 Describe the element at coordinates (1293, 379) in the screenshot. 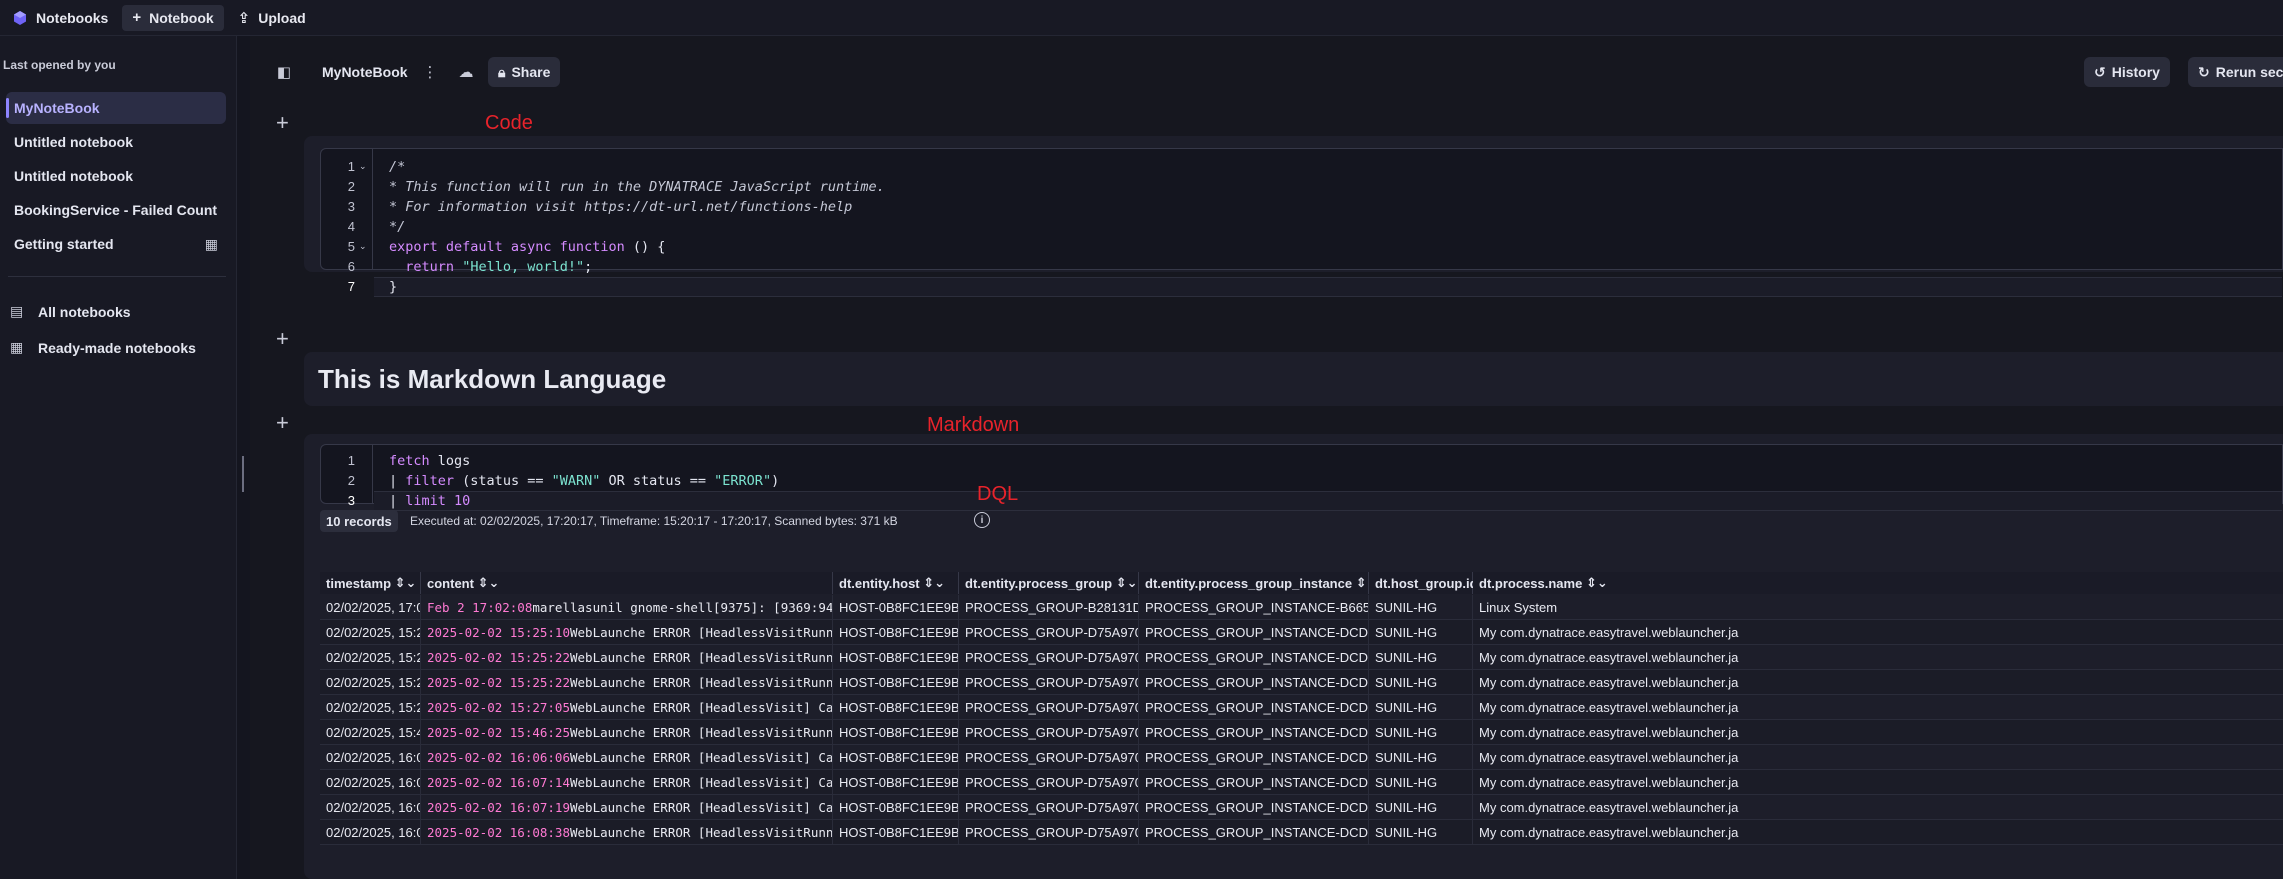

I see `markdown-section: This is Markdown Language` at that location.